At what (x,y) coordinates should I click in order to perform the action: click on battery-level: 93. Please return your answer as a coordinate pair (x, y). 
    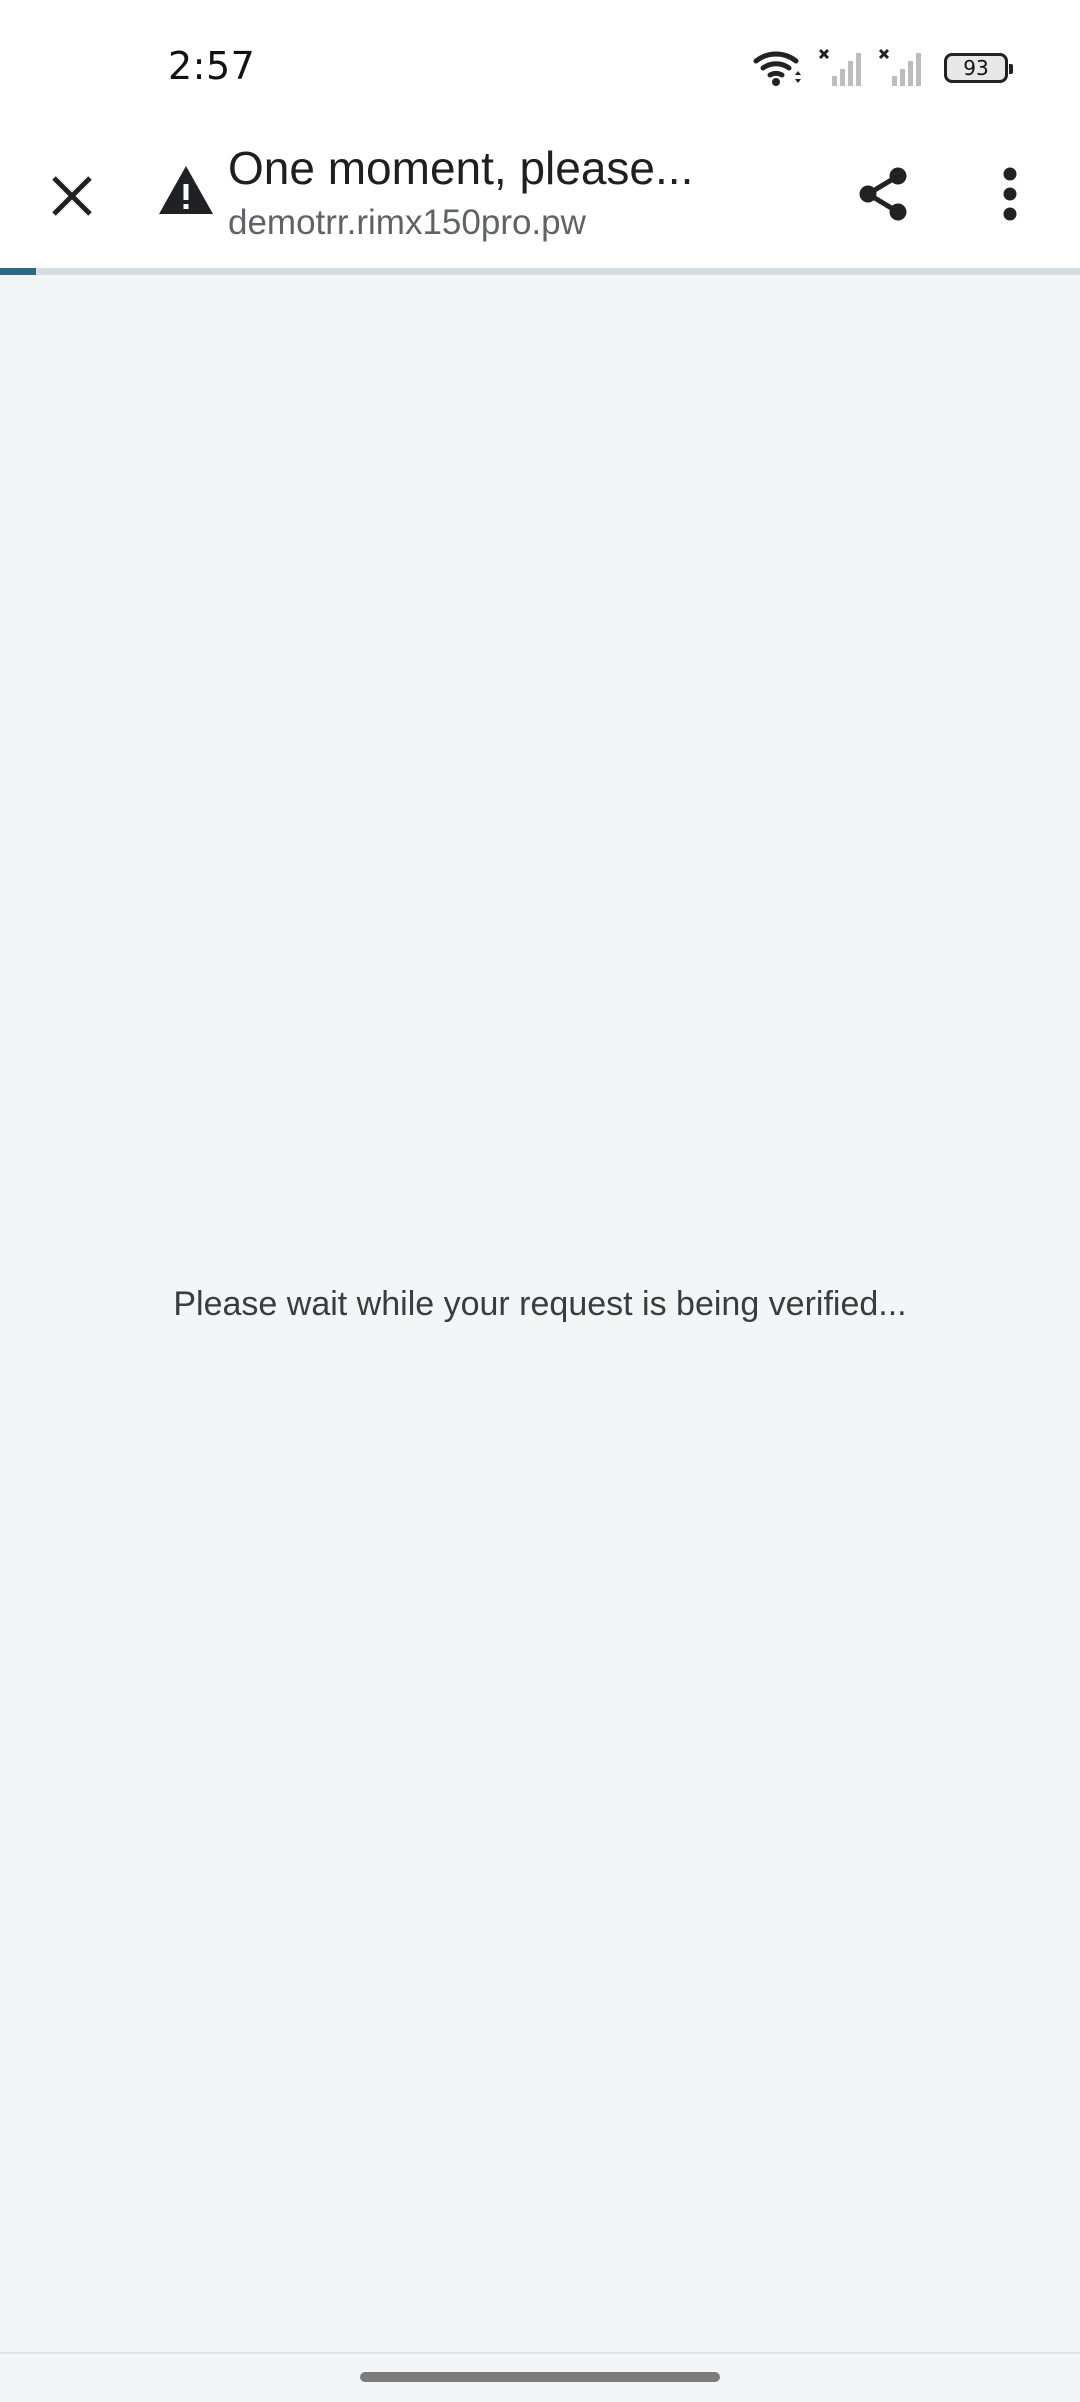
    Looking at the image, I should click on (976, 68).